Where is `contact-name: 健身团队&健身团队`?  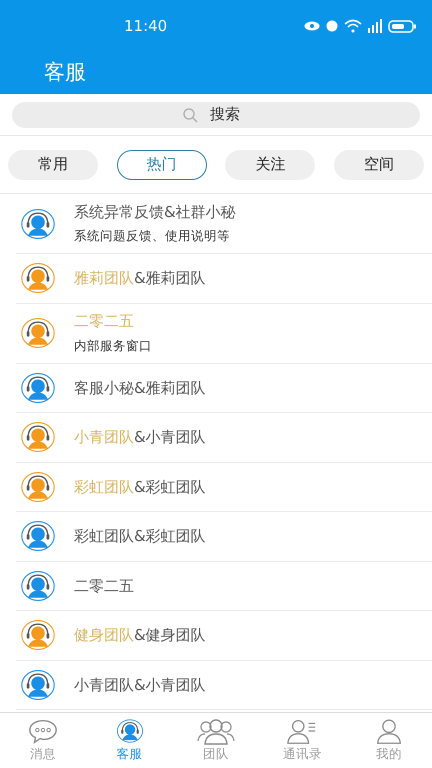
contact-name: 健身团队&健身团队 is located at coordinates (140, 635).